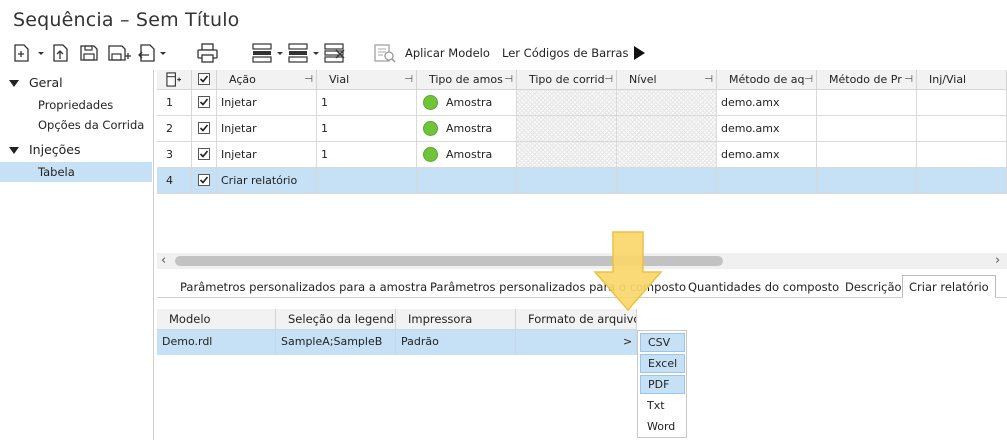 This screenshot has height=440, width=1007. I want to click on cell-tipo-amostra, so click(467, 181).